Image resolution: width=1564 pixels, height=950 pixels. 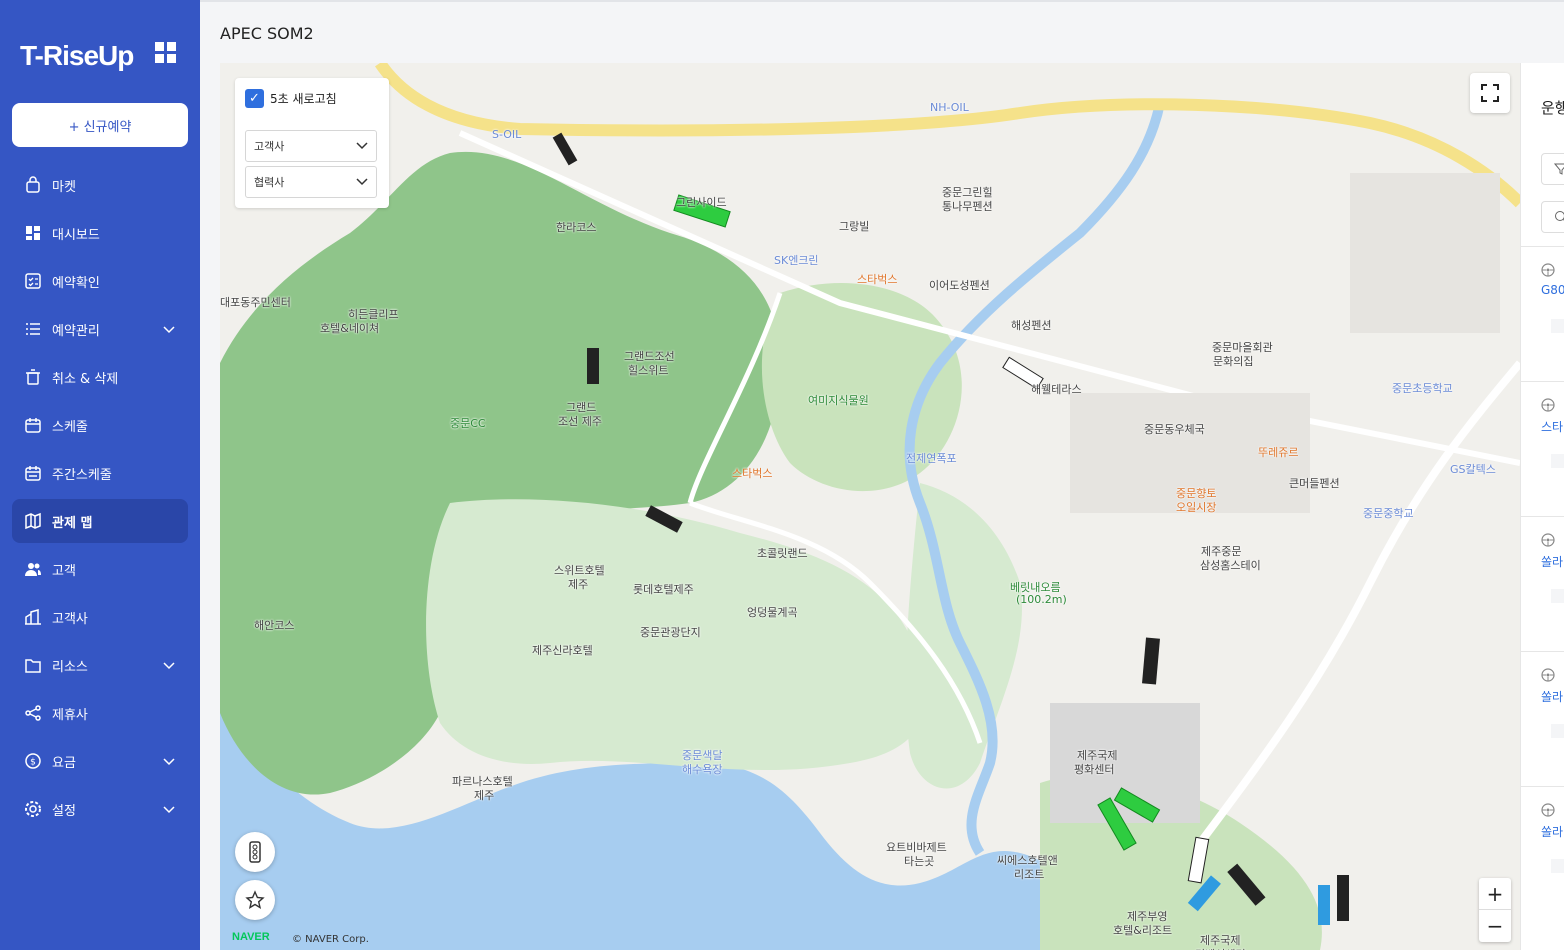 What do you see at coordinates (291, 98) in the screenshot?
I see `refresh-checkbox: ✓ 5초 새로고침` at bounding box center [291, 98].